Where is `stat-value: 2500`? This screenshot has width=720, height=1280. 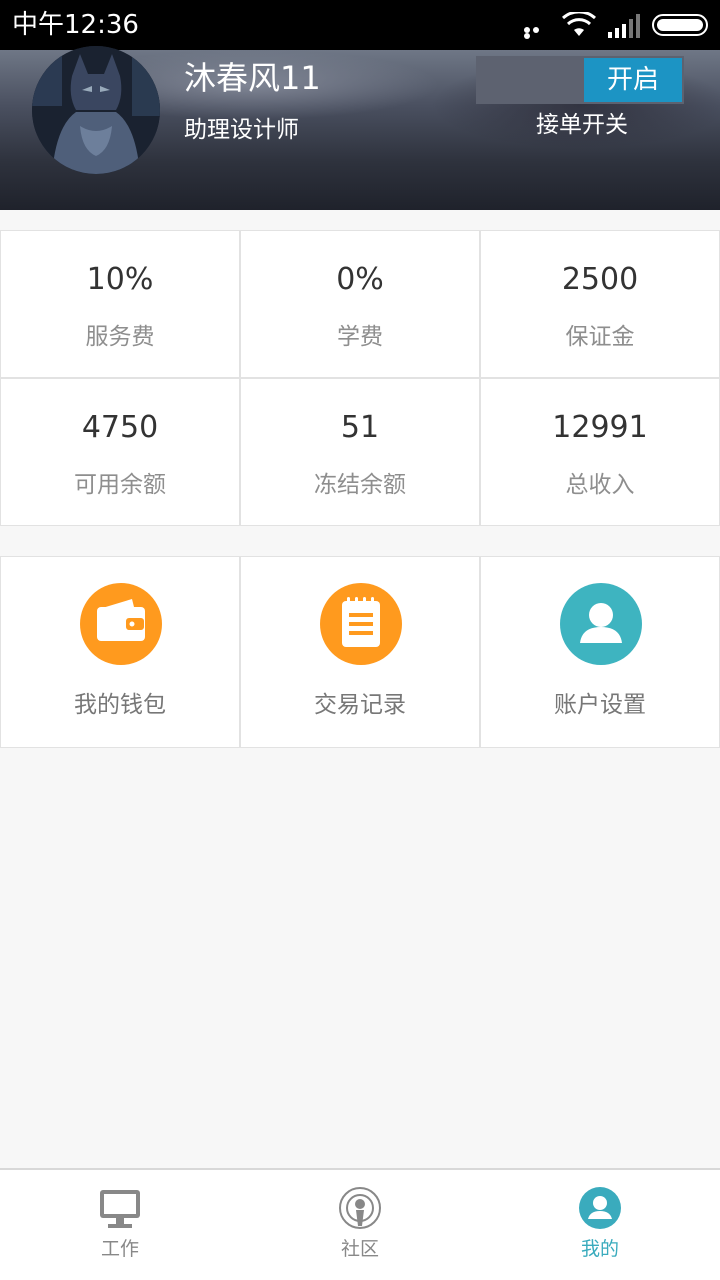 stat-value: 2500 is located at coordinates (600, 279).